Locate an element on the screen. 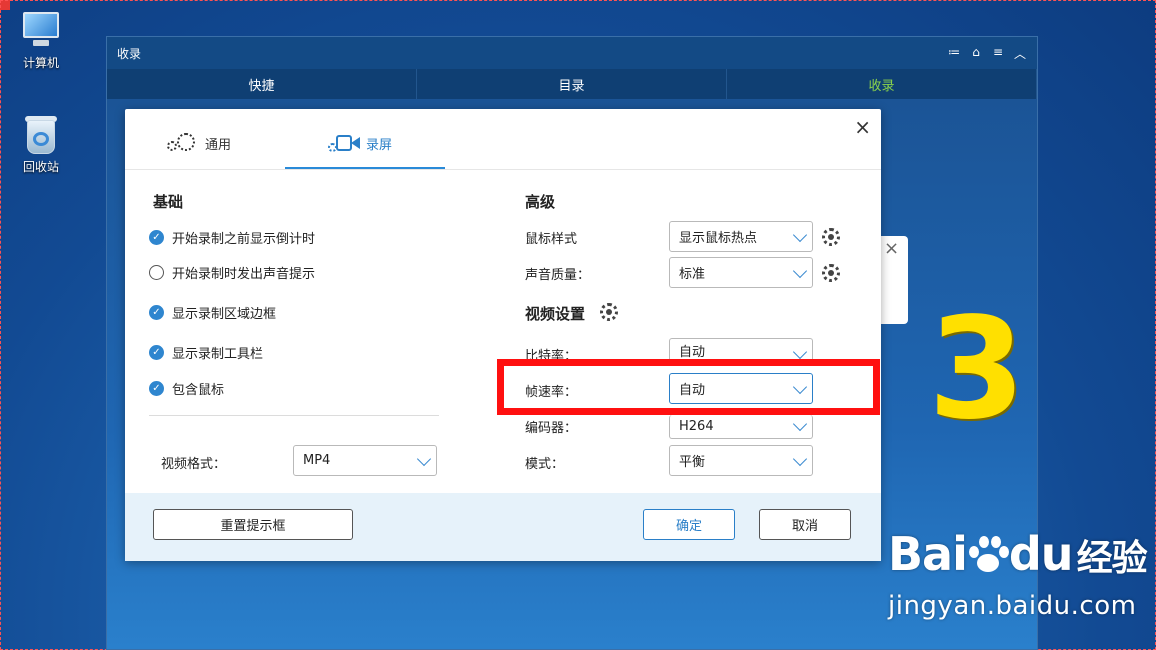 The height and width of the screenshot is (650, 1156). encoder-select: H264 is located at coordinates (741, 427).